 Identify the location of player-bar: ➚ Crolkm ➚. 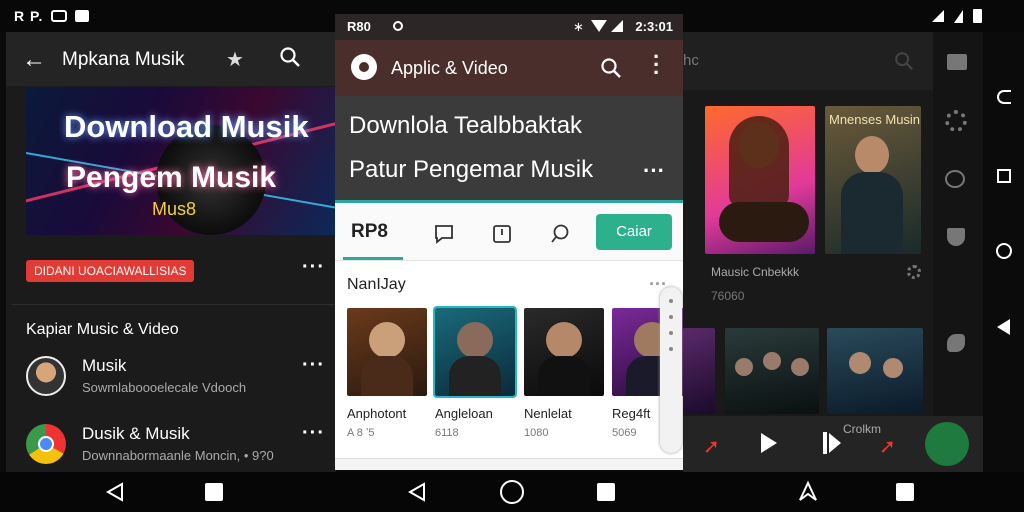
(833, 444).